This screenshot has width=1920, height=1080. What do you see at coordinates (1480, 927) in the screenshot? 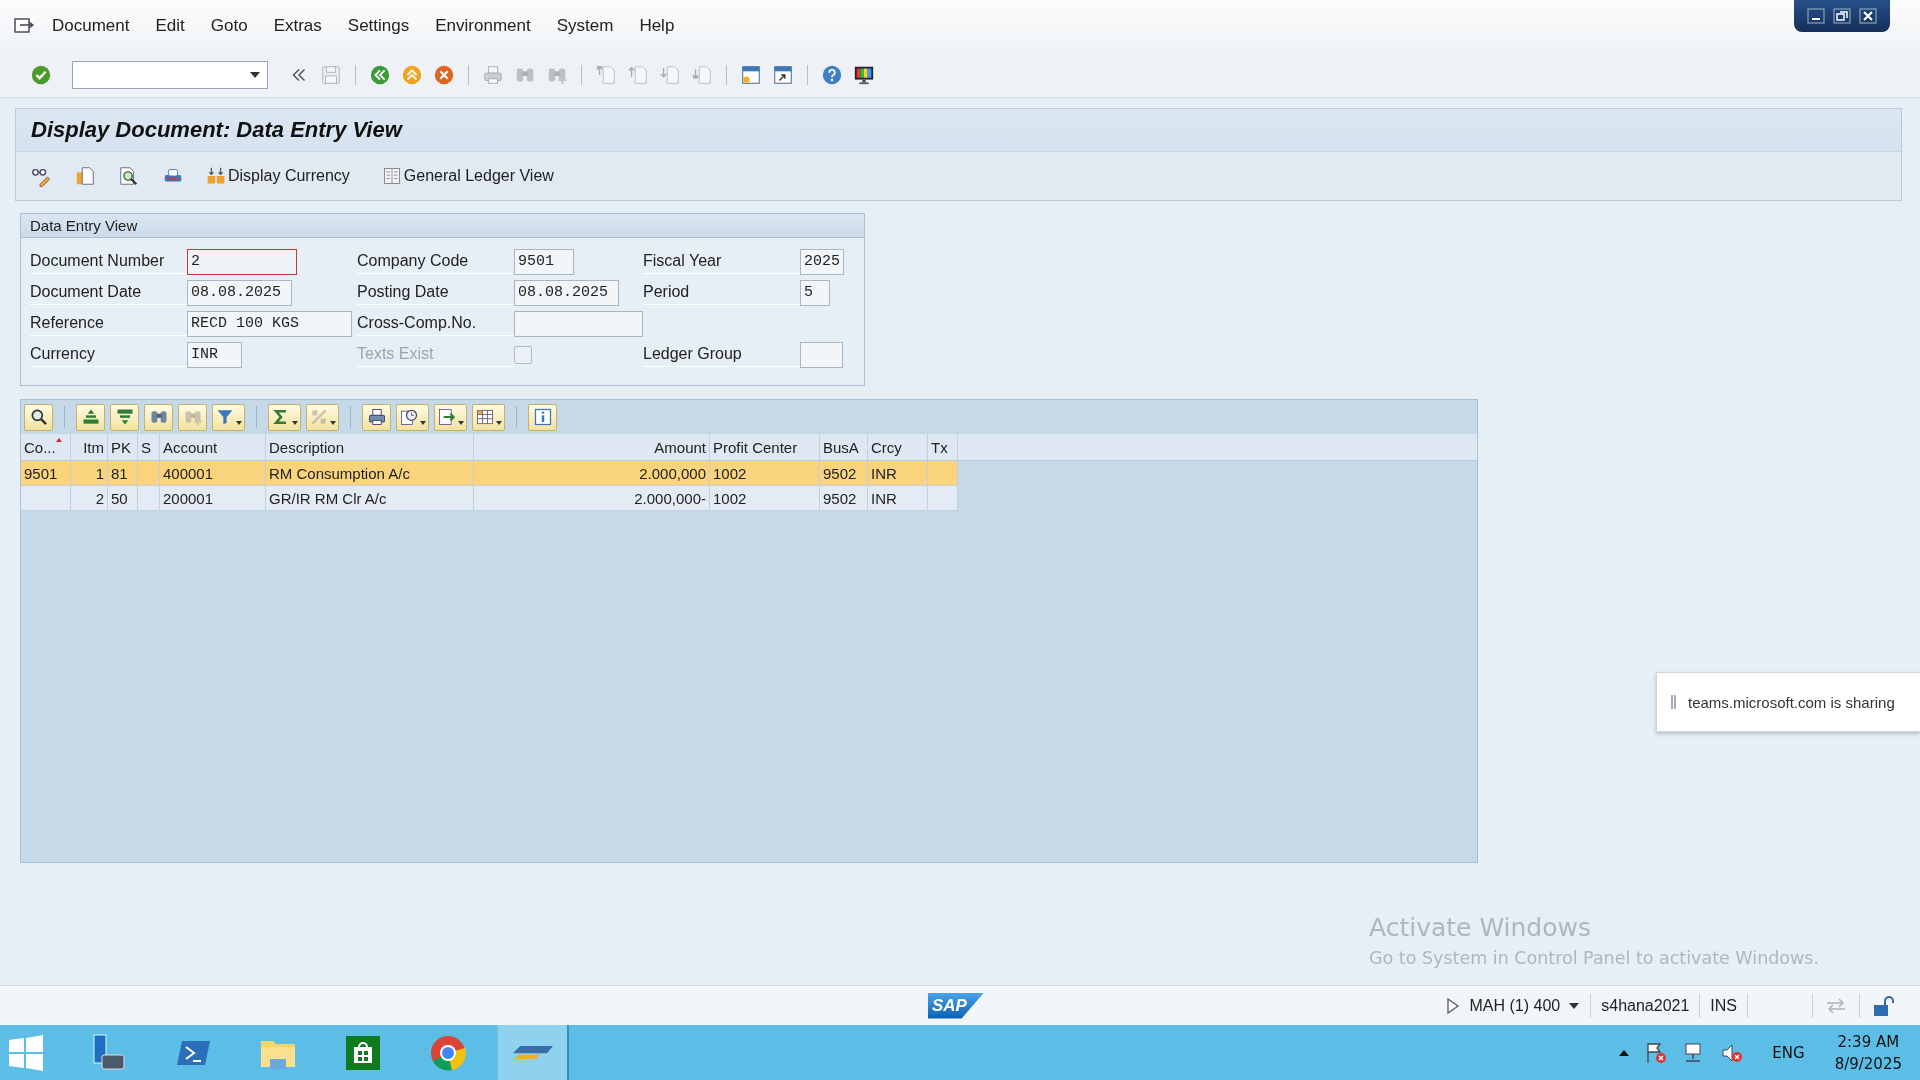
I see `activation-title: Activate Windows` at bounding box center [1480, 927].